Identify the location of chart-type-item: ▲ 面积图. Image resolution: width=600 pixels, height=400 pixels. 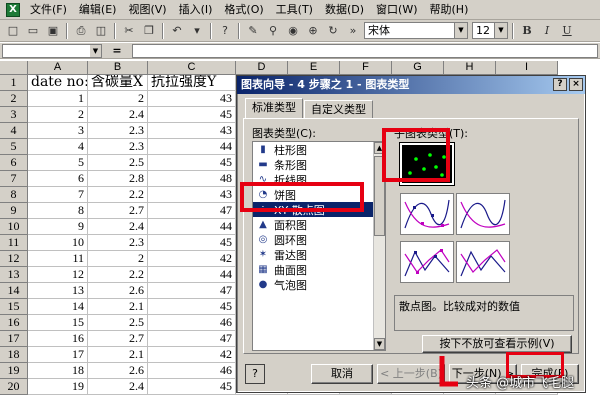
(319, 224).